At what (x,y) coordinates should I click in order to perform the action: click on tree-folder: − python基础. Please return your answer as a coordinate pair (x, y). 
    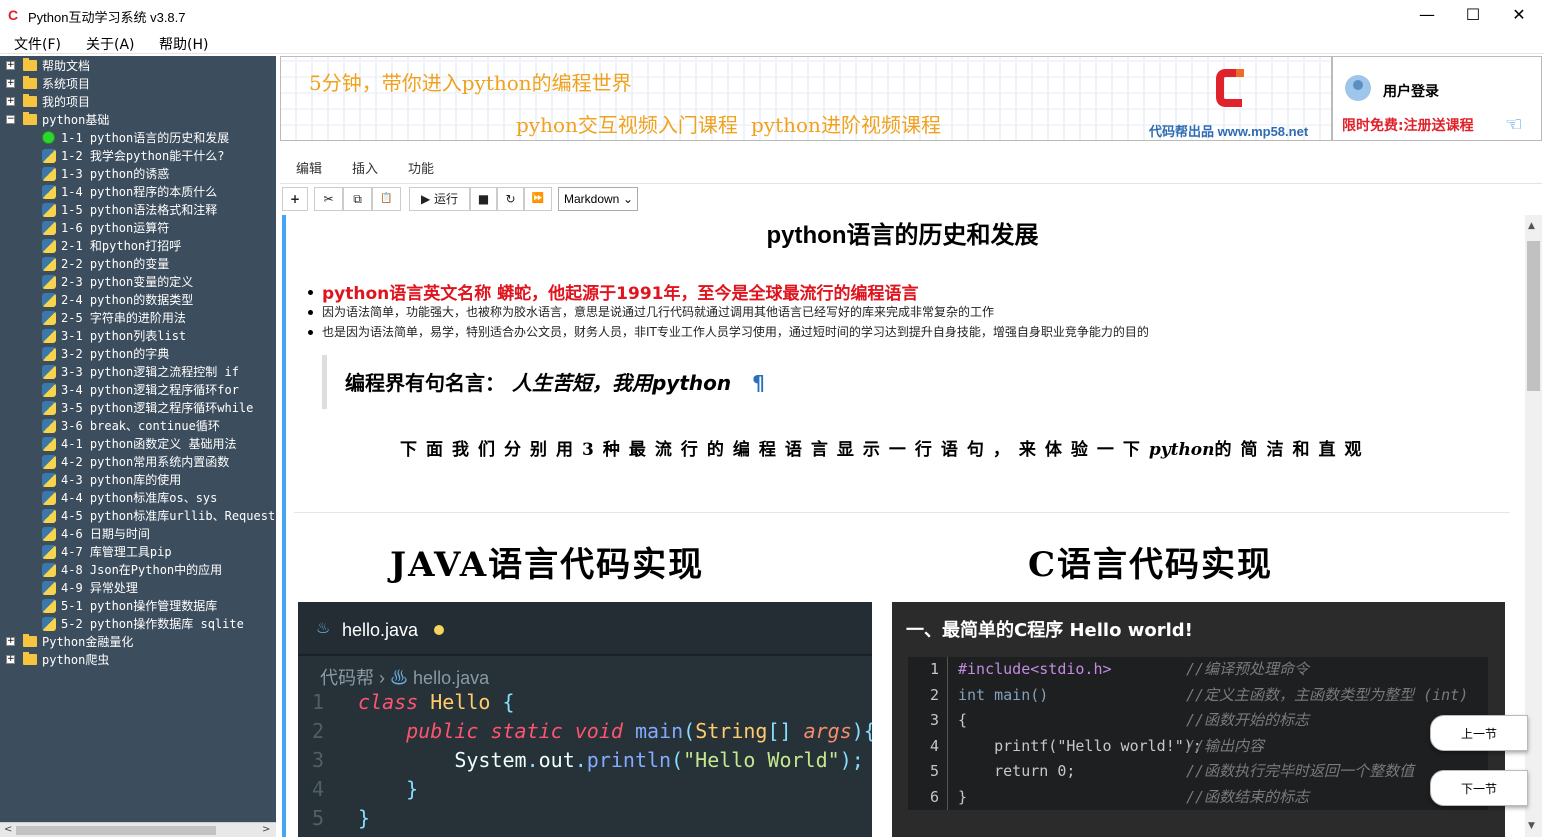
    Looking at the image, I should click on (138, 120).